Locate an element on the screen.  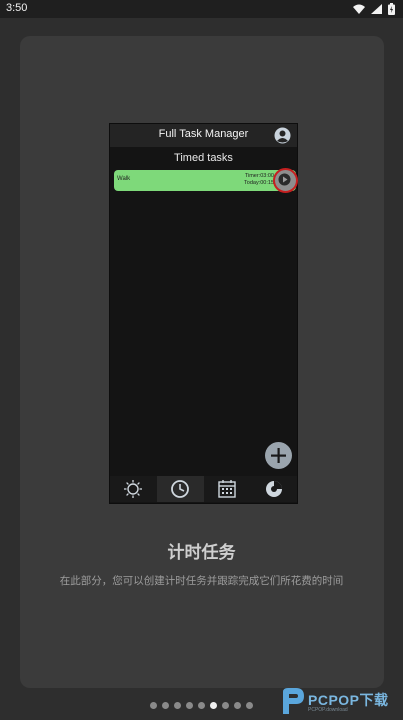
plus-icon is located at coordinates (278, 455).